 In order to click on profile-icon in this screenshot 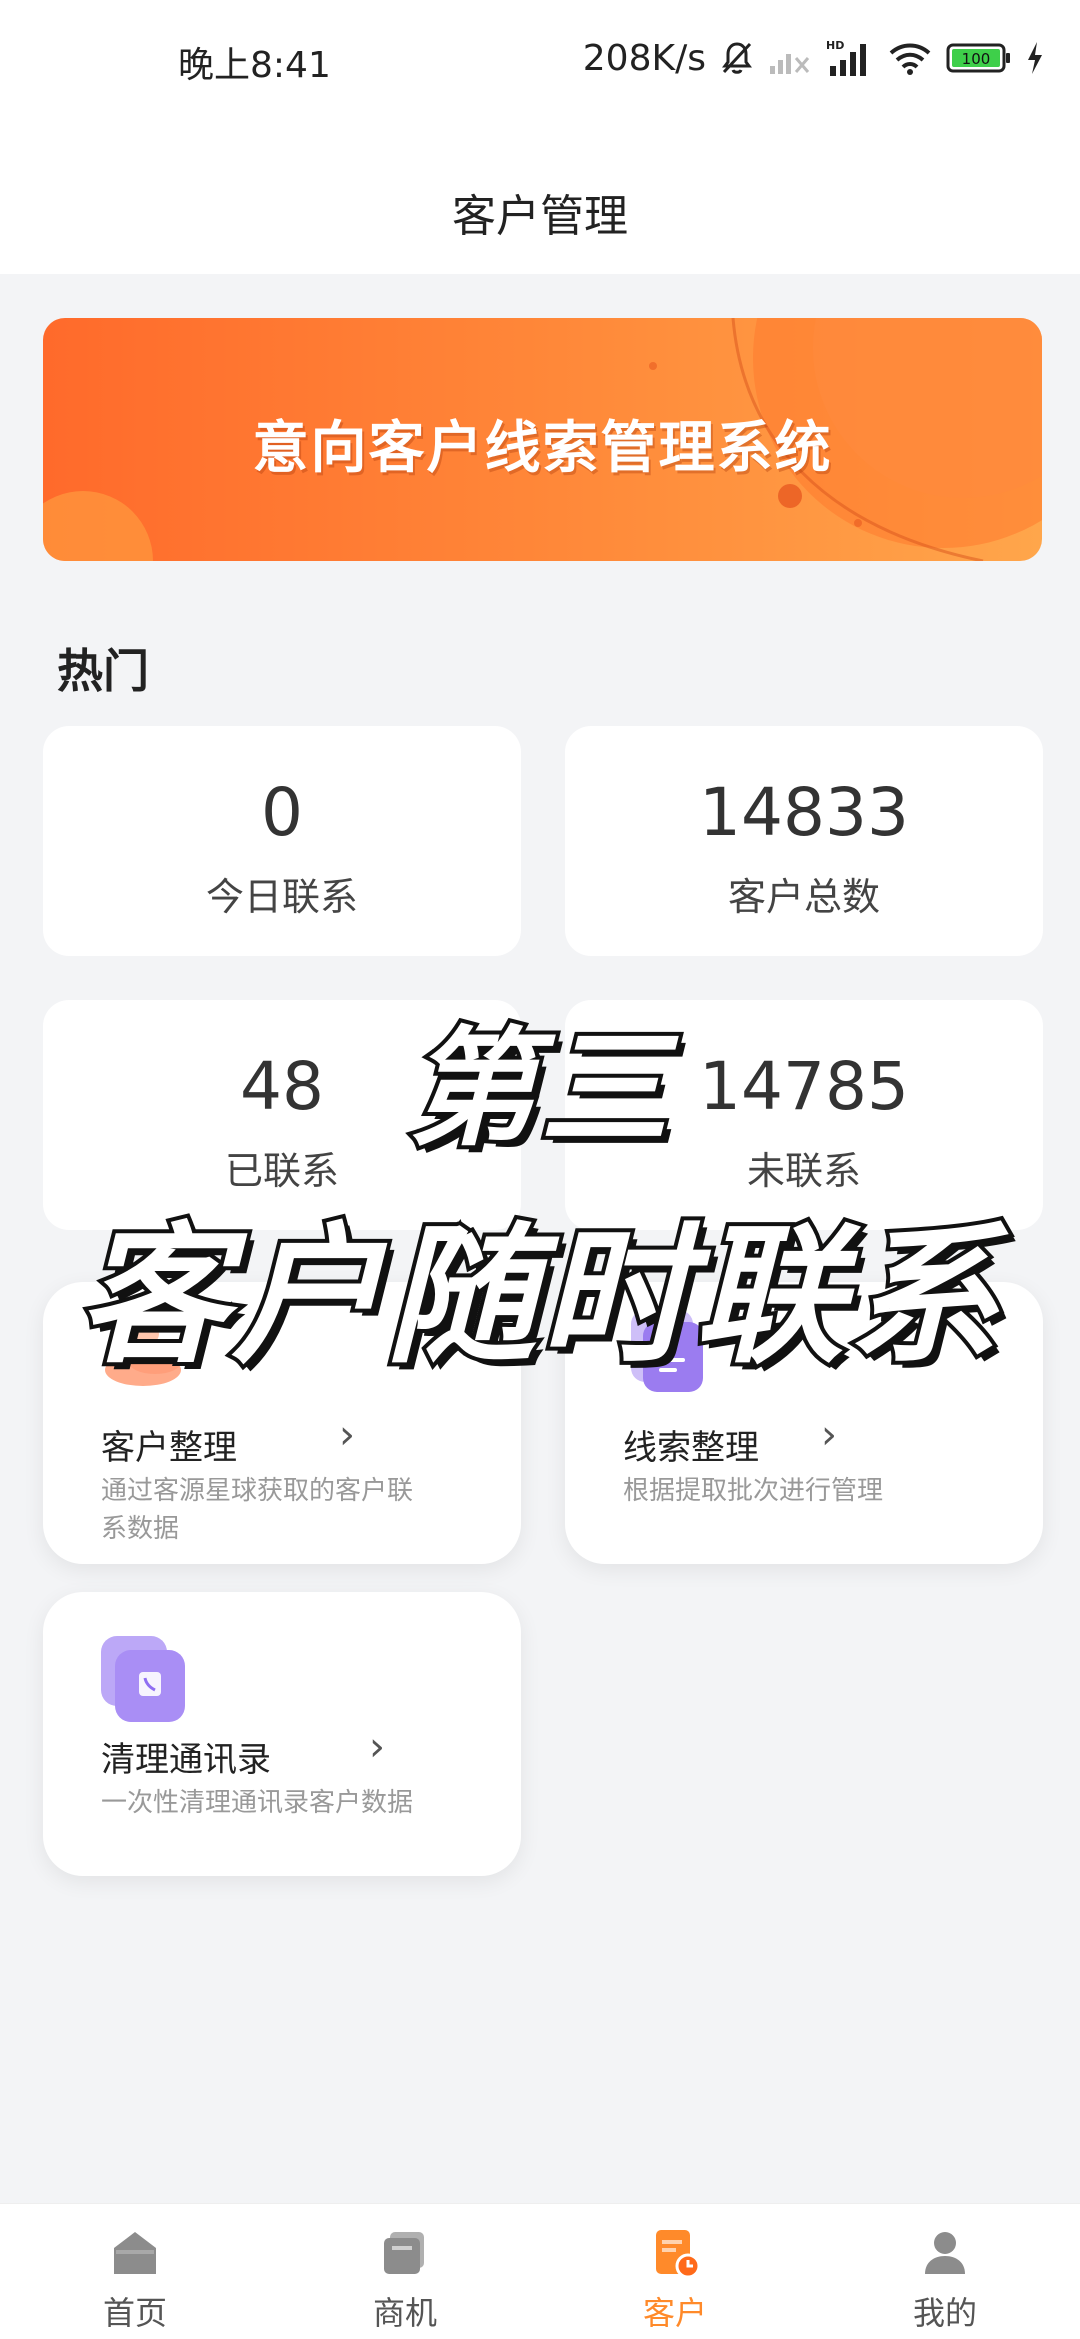, I will do `click(945, 2253)`.